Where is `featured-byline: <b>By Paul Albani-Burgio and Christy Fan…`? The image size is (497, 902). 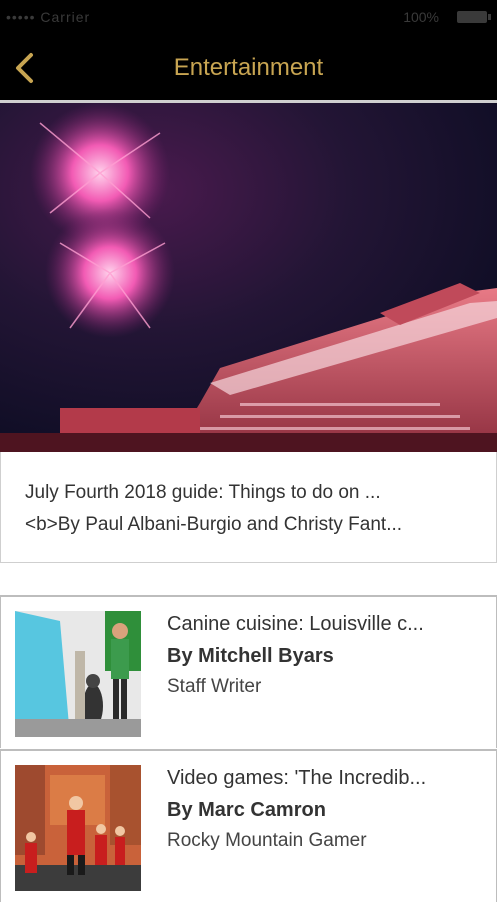
featured-byline: <b>By Paul Albani-Burgio and Christy Fan… is located at coordinates (214, 524).